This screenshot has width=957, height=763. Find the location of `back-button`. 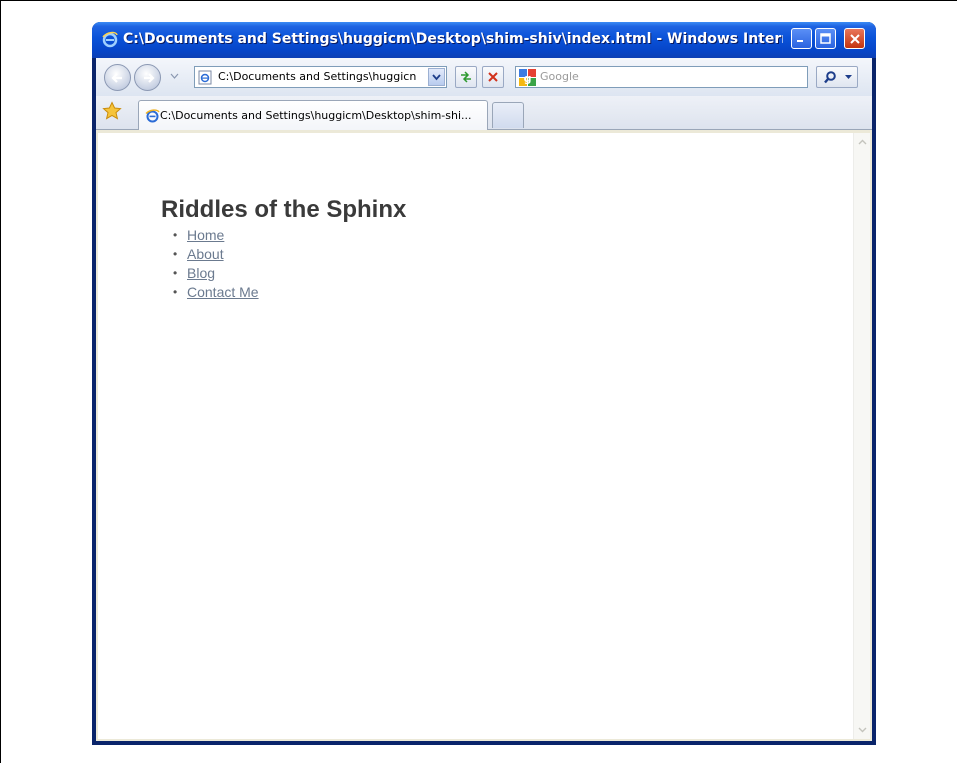

back-button is located at coordinates (117, 77).